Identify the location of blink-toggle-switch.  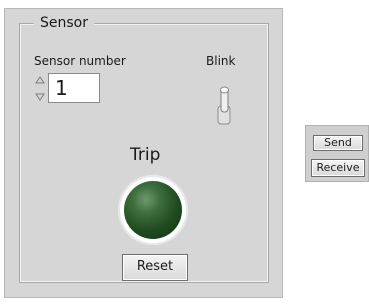
(225, 105).